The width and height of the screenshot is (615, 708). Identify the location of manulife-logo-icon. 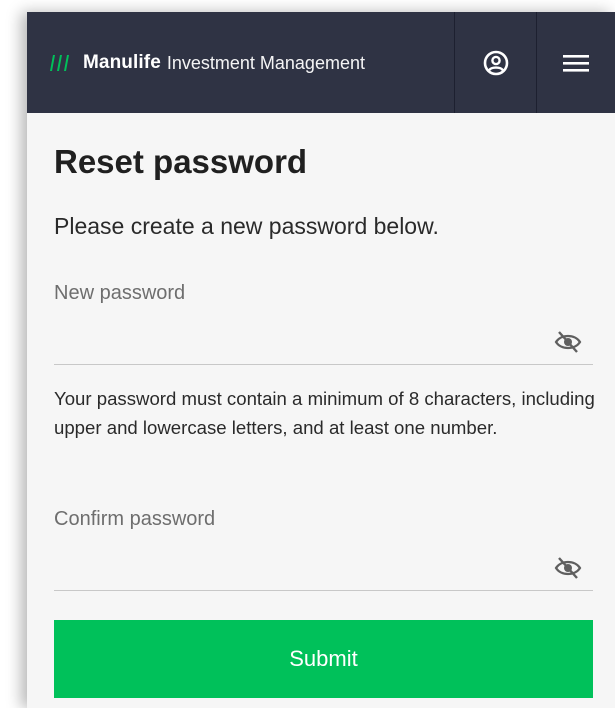
(59, 63).